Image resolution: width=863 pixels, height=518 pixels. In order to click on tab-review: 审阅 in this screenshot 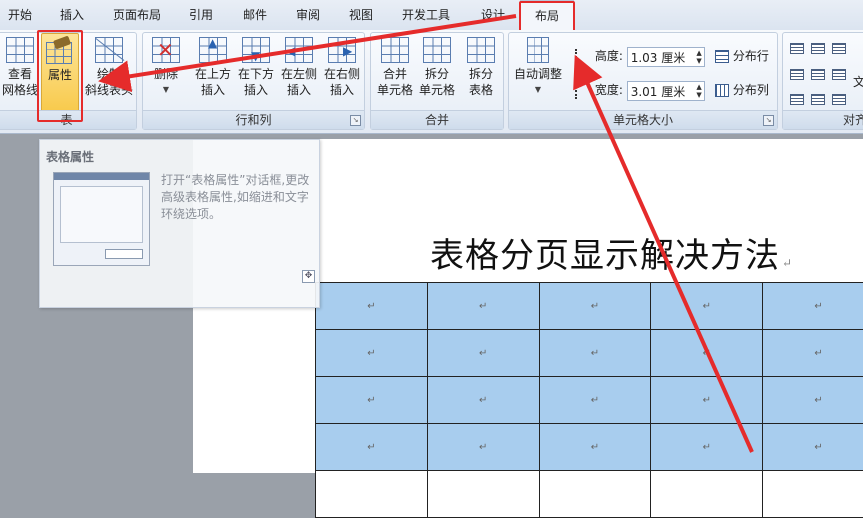, I will do `click(308, 15)`.